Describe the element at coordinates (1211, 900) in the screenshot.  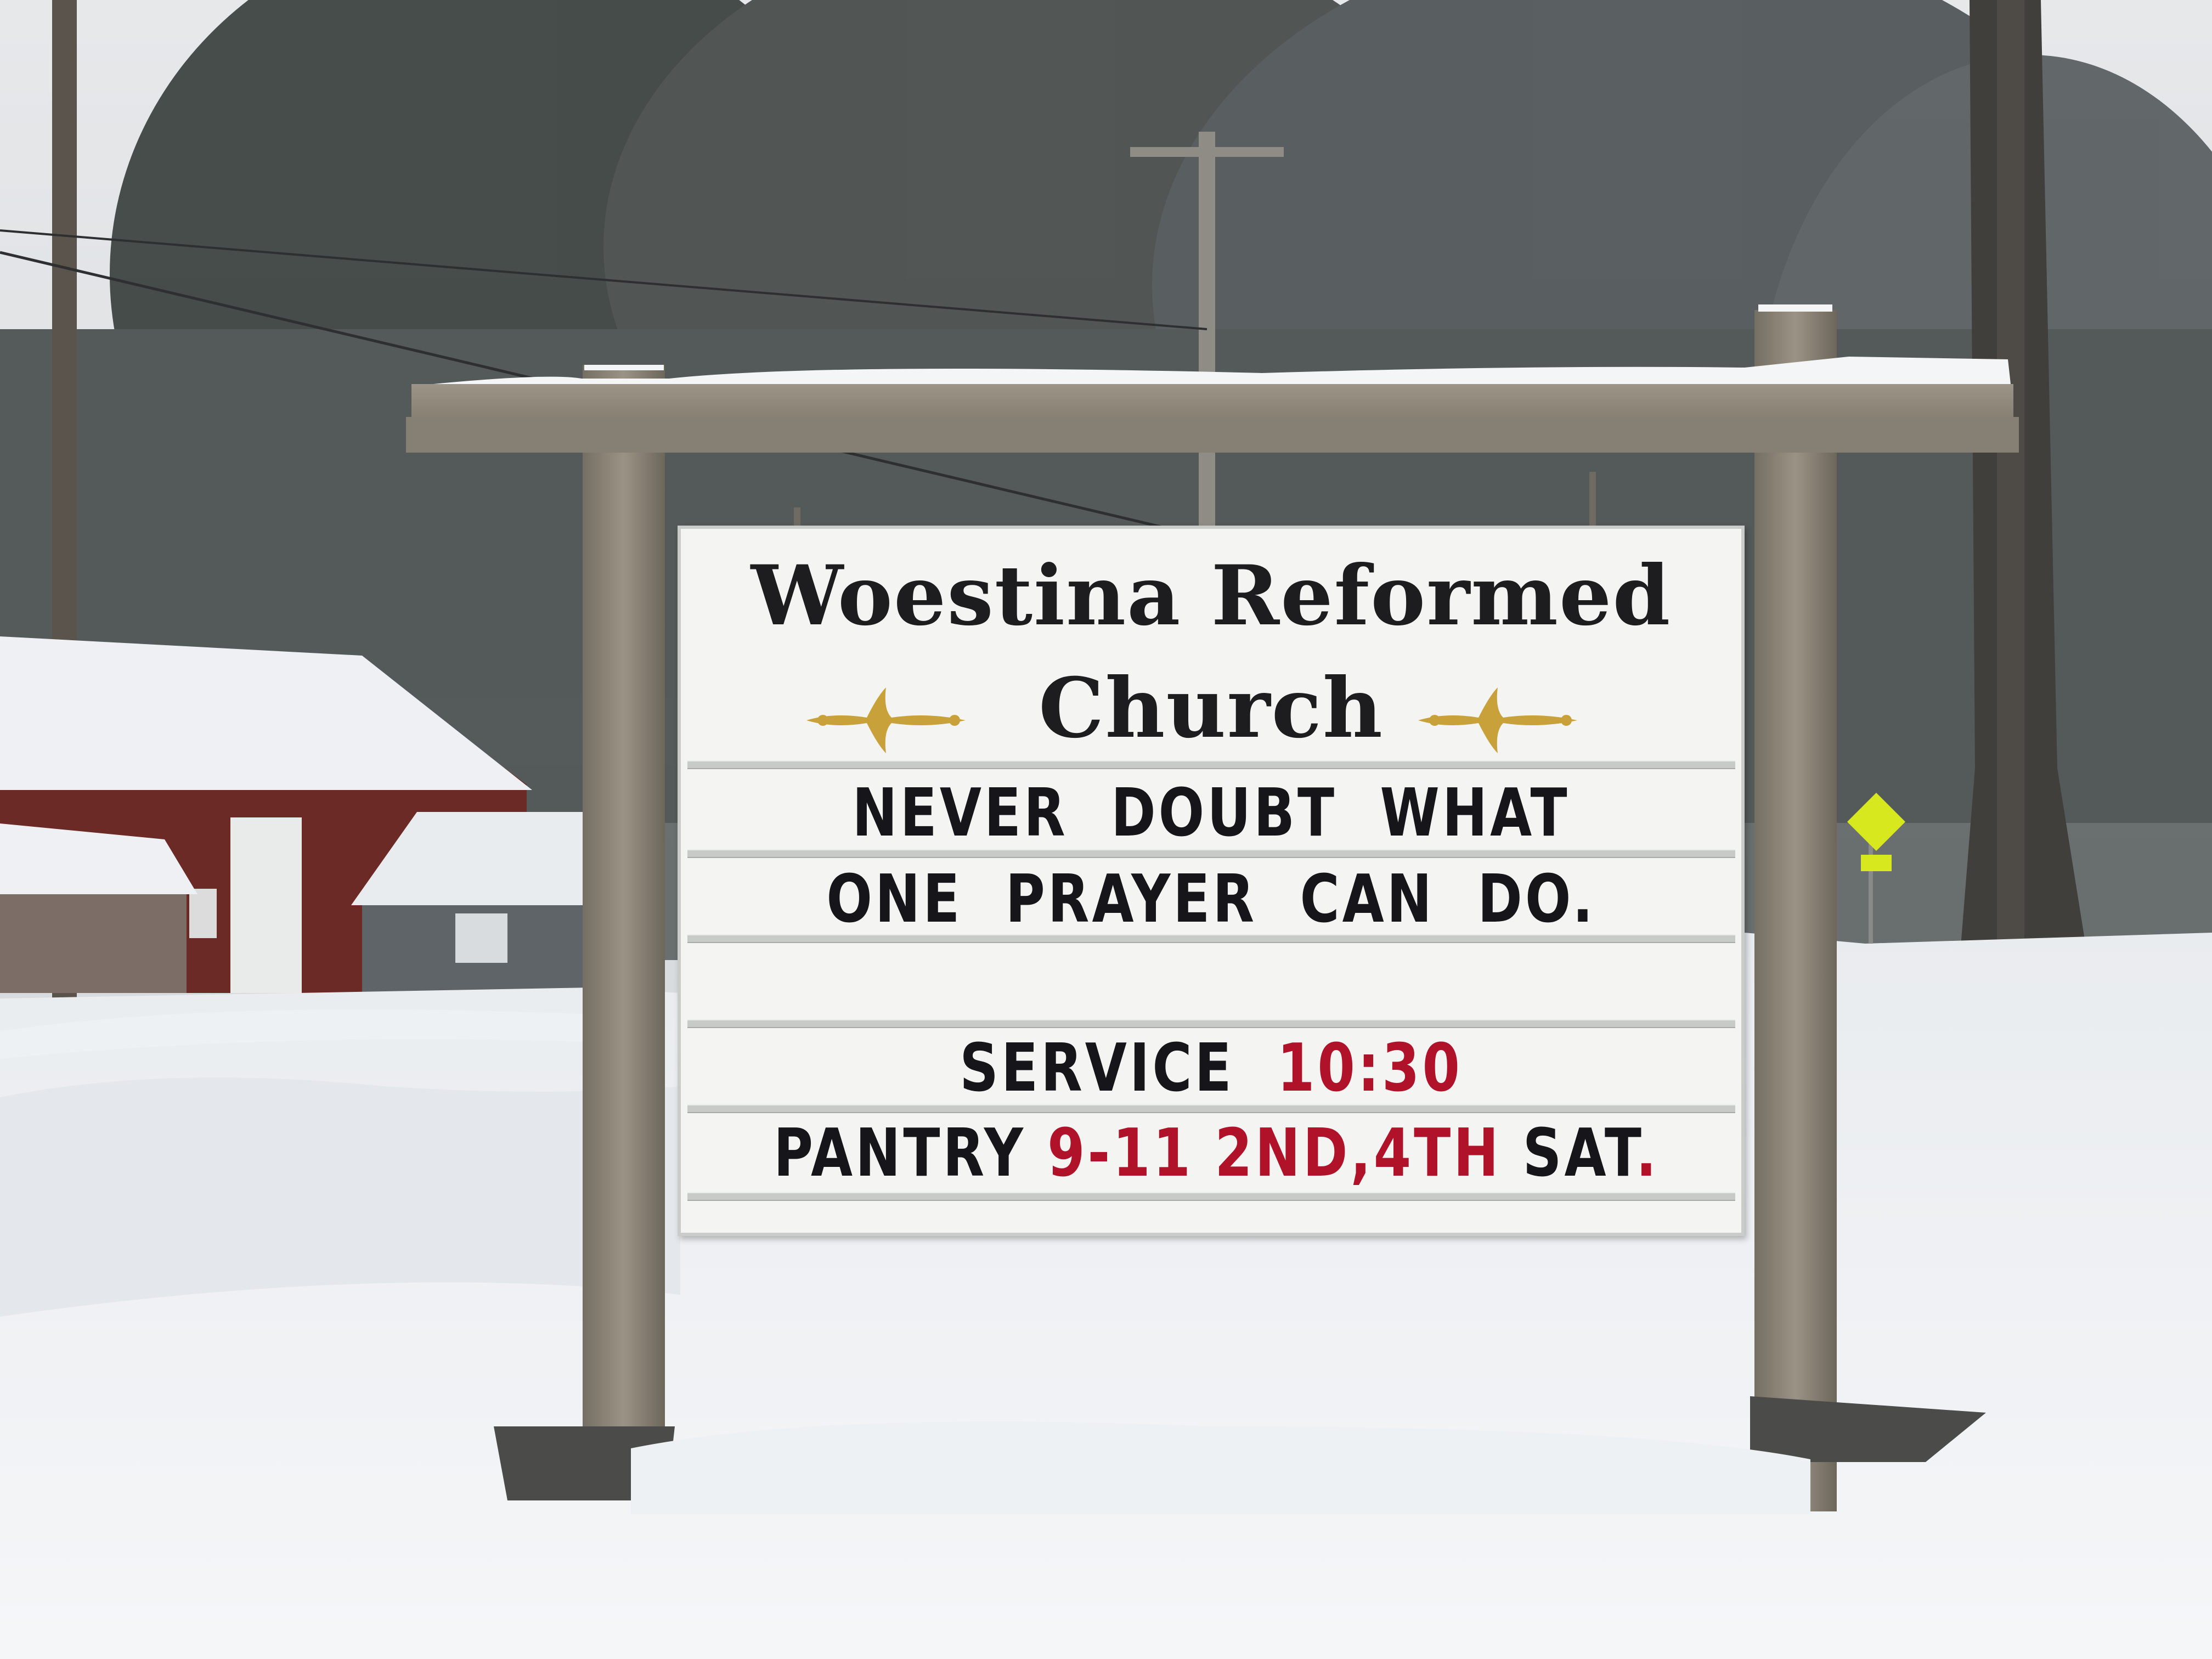
I see `message-line-2: ONE PRAYER CAN DO.` at that location.